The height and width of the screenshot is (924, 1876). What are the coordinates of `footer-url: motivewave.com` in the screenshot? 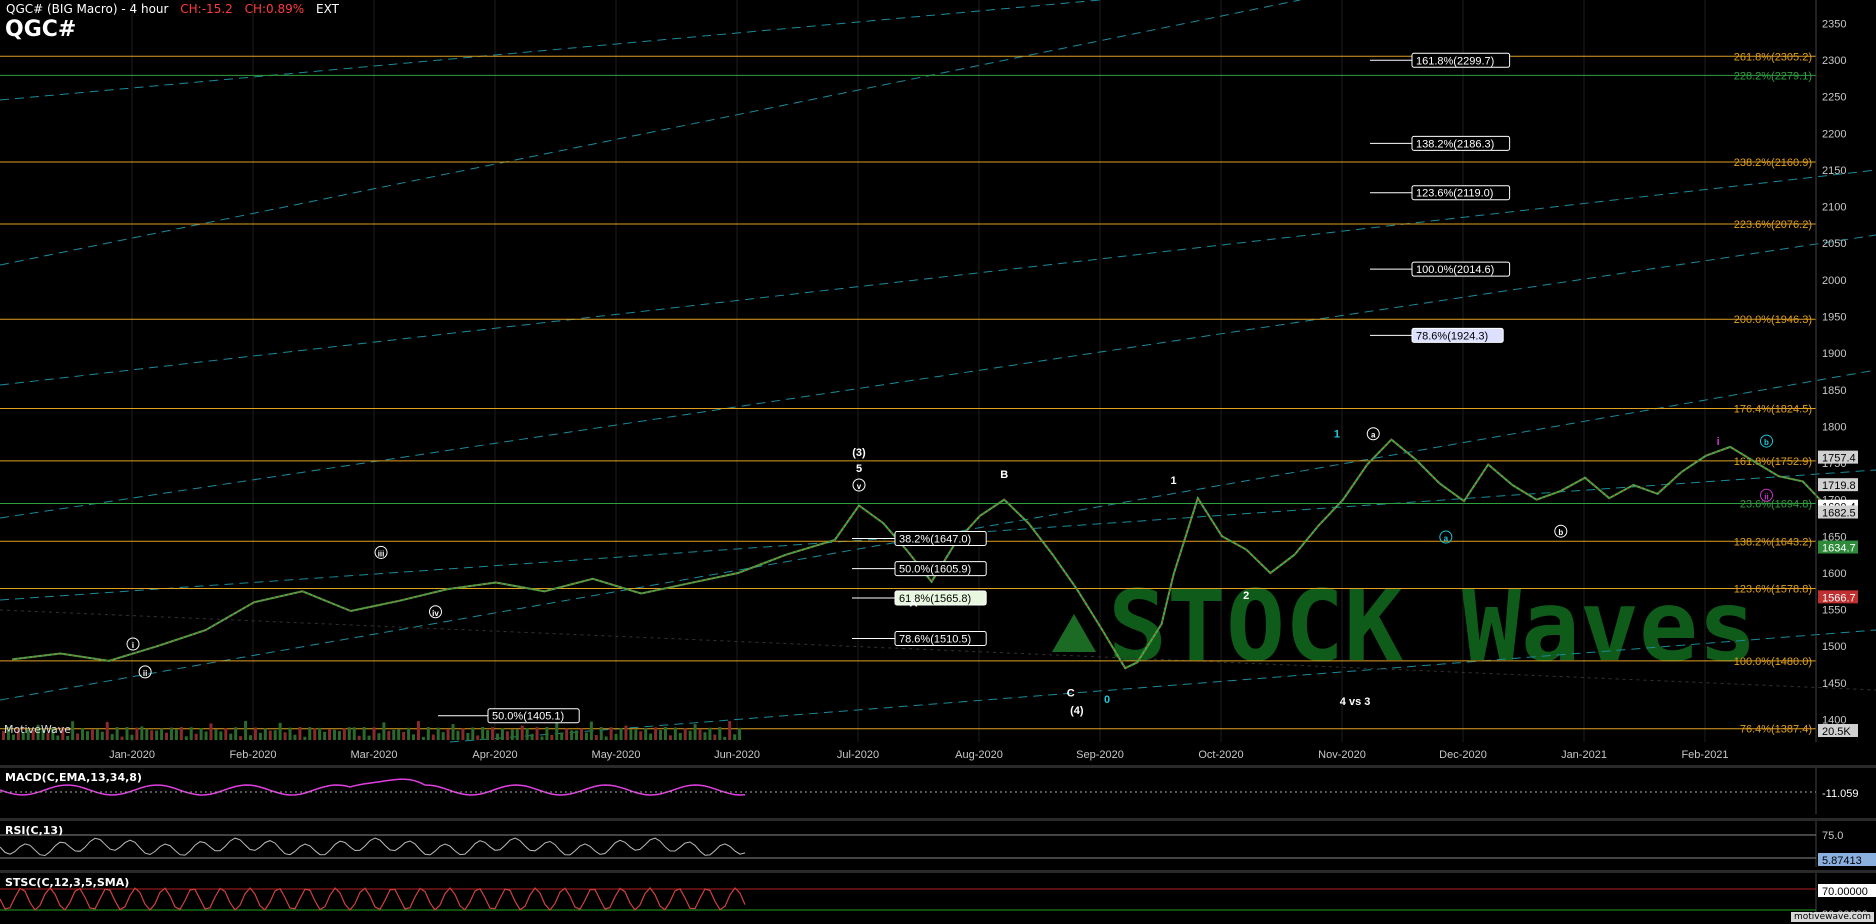 It's located at (1832, 917).